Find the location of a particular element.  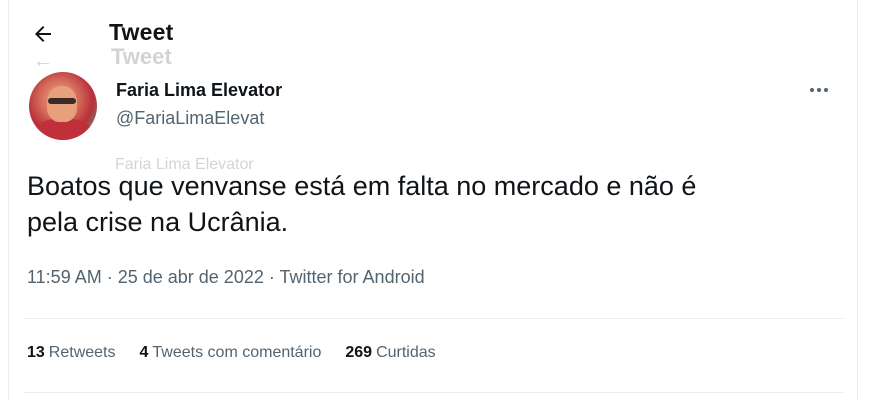

retweets-label: Retweets is located at coordinates (82, 352).